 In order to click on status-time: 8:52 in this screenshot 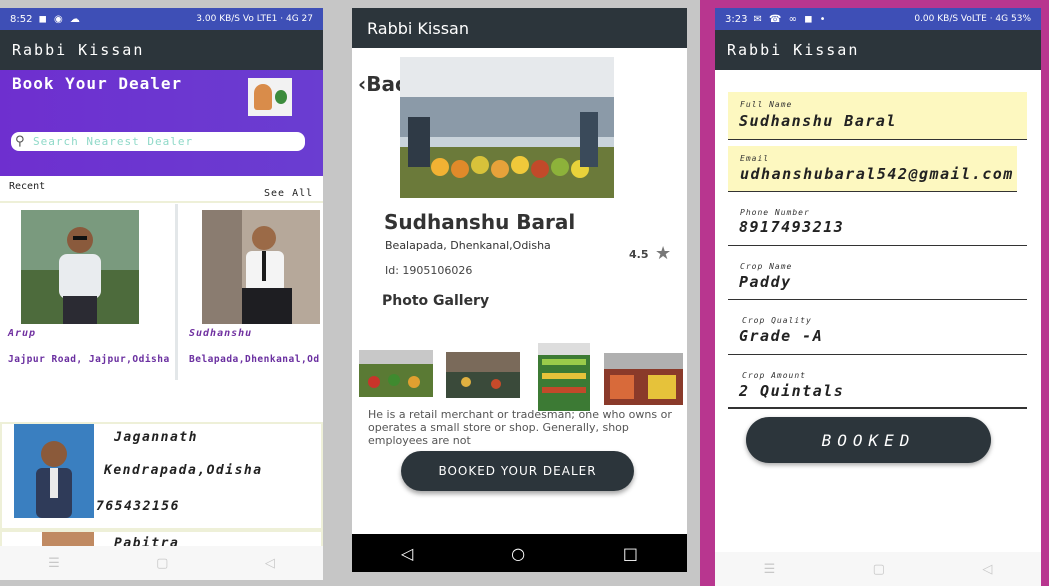, I will do `click(21, 19)`.